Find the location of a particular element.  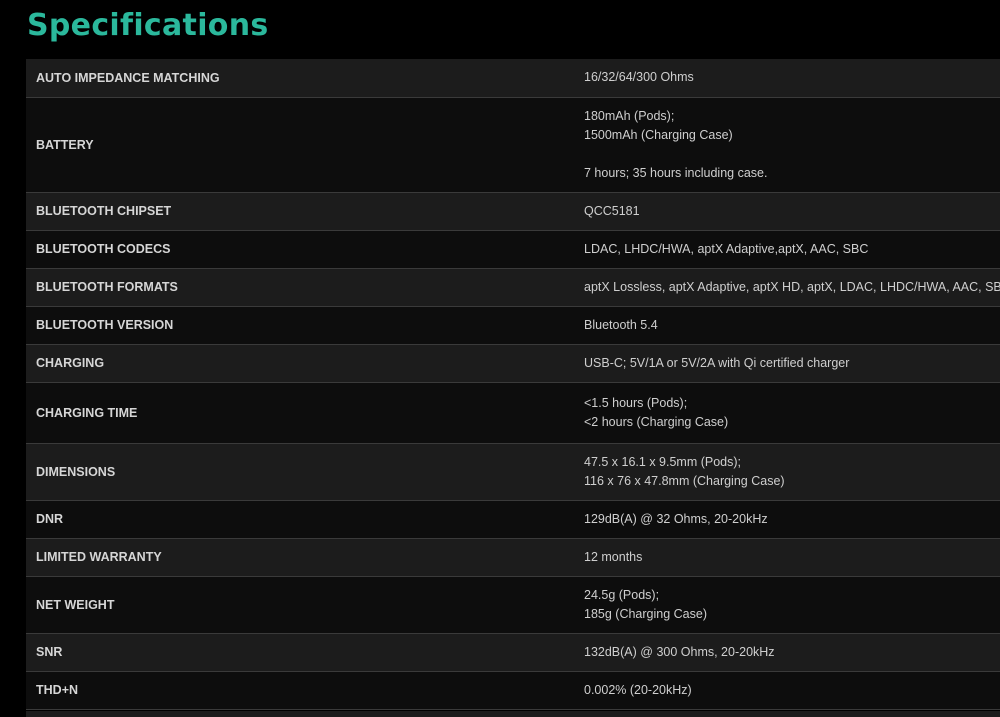

spec-row: THD+N 0.002% (20-20kHz) is located at coordinates (513, 690).